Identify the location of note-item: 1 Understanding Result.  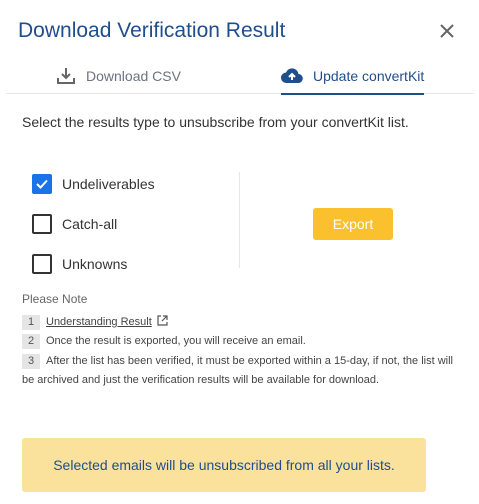
(95, 322).